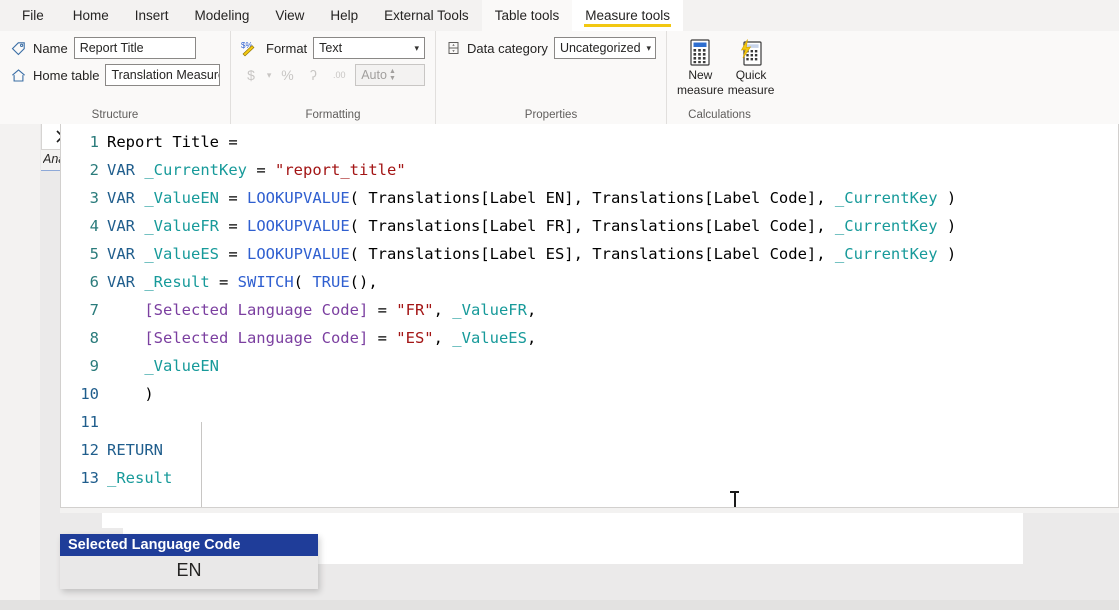  What do you see at coordinates (453, 48) in the screenshot?
I see `data-category-icon` at bounding box center [453, 48].